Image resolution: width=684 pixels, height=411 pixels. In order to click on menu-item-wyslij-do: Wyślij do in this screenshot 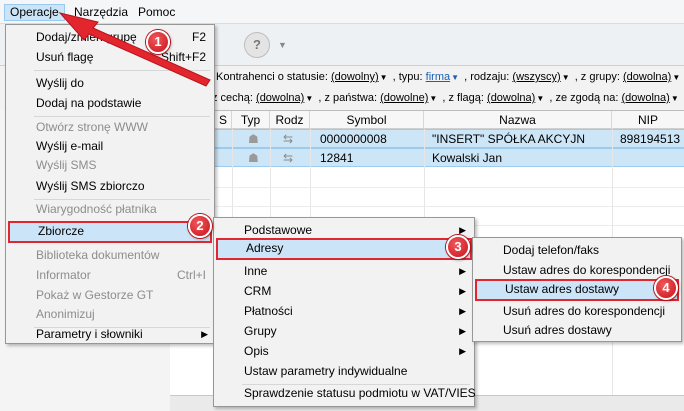, I will do `click(110, 83)`.